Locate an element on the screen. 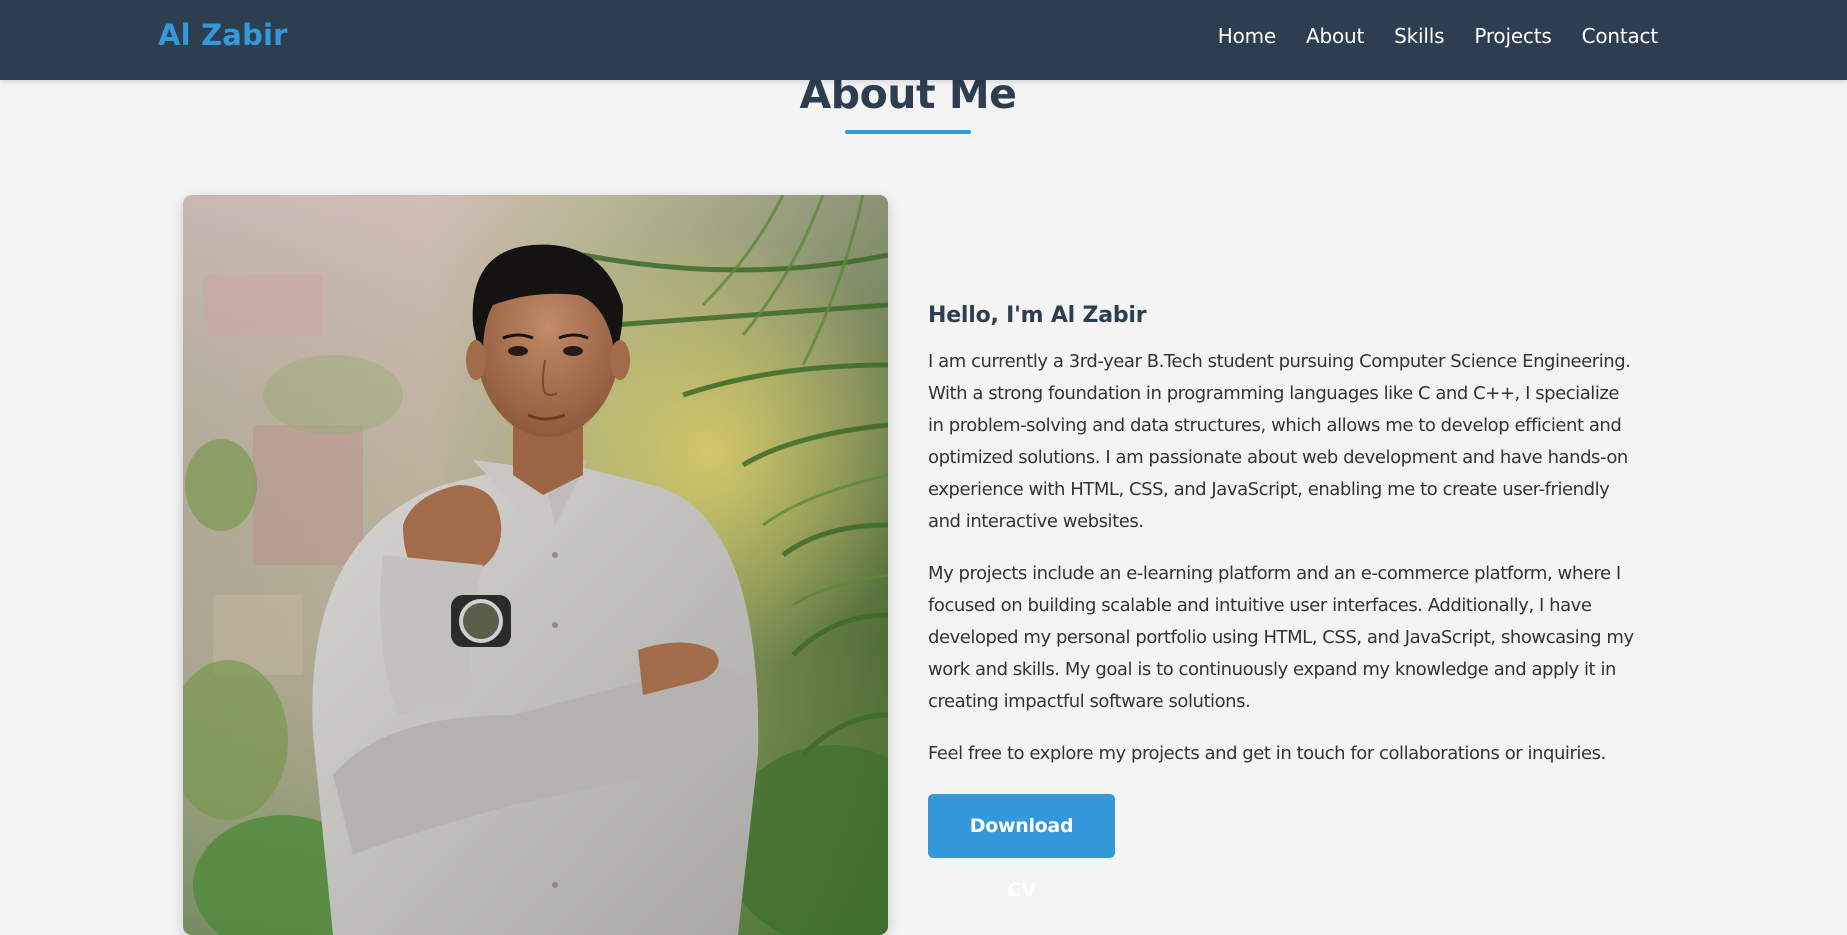 Image resolution: width=1847 pixels, height=935 pixels. nav-item-contact: Contact is located at coordinates (1620, 36).